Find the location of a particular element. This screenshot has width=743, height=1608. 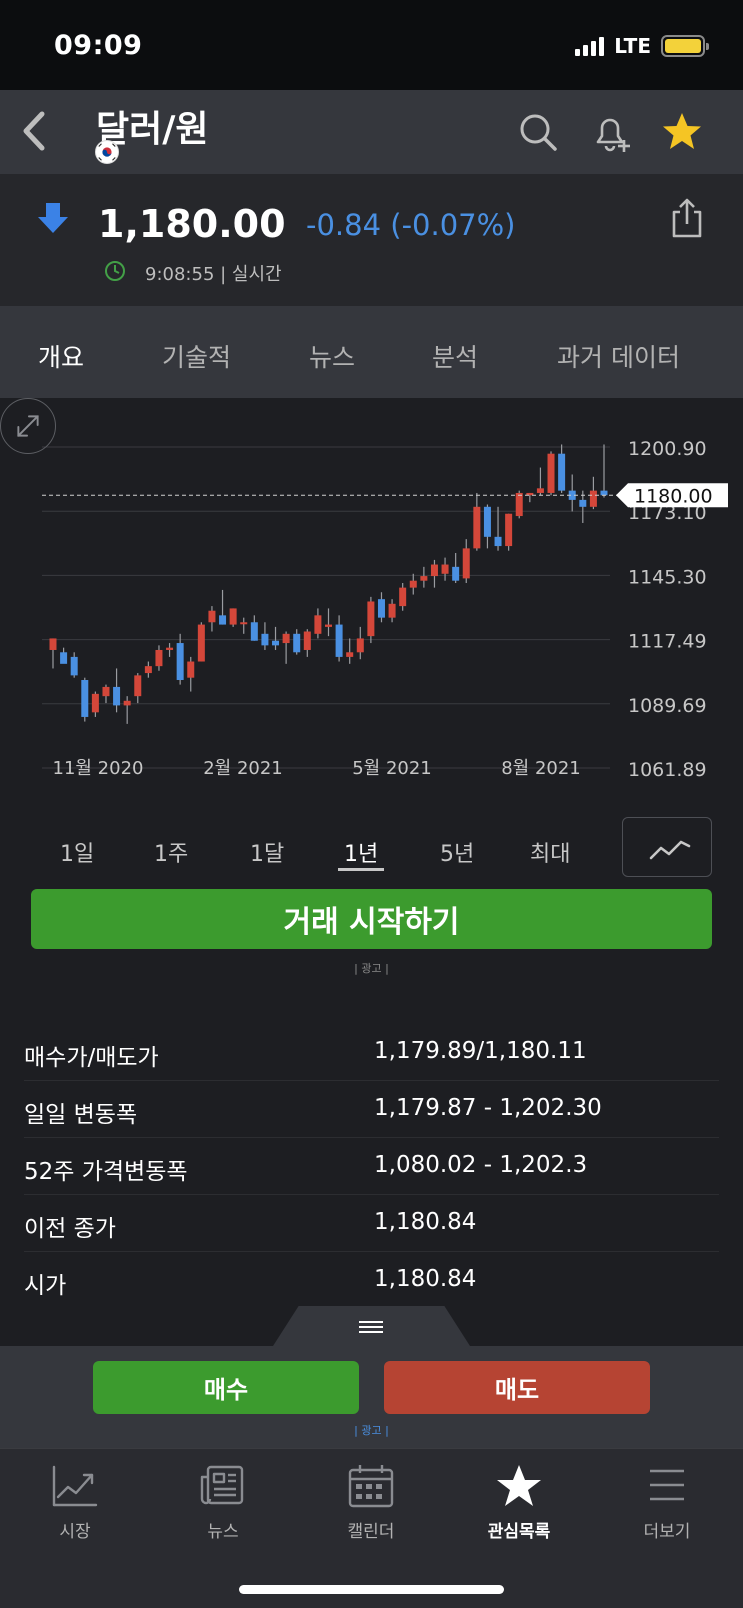

chart-icon is located at coordinates (75, 1486).